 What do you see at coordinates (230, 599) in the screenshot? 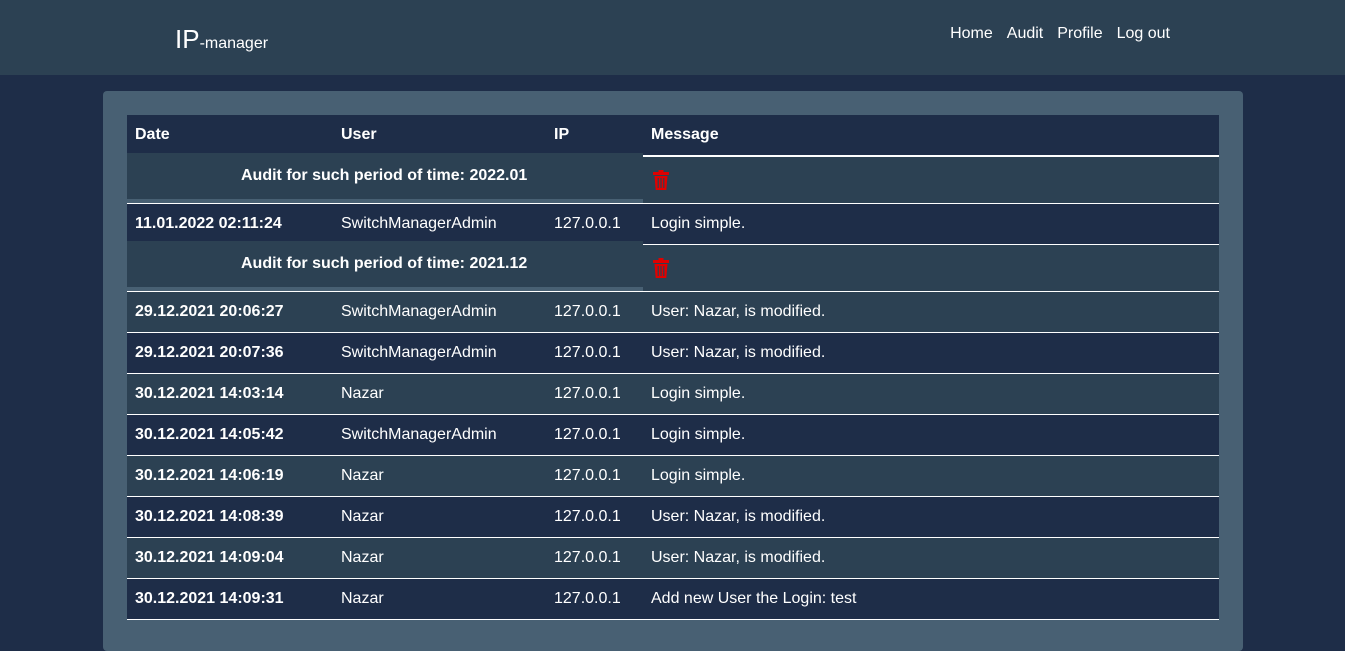
I see `date-cell: 30.12.2021 14:09:31` at bounding box center [230, 599].